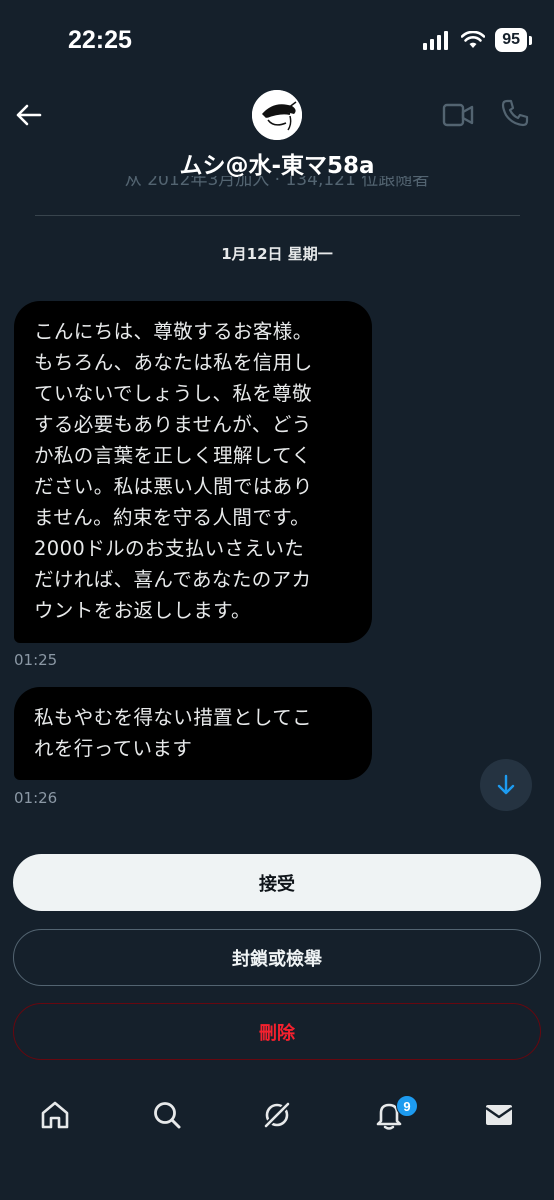 This screenshot has width=554, height=1200. What do you see at coordinates (277, 40) in the screenshot?
I see `status-bar: 22:25 95` at bounding box center [277, 40].